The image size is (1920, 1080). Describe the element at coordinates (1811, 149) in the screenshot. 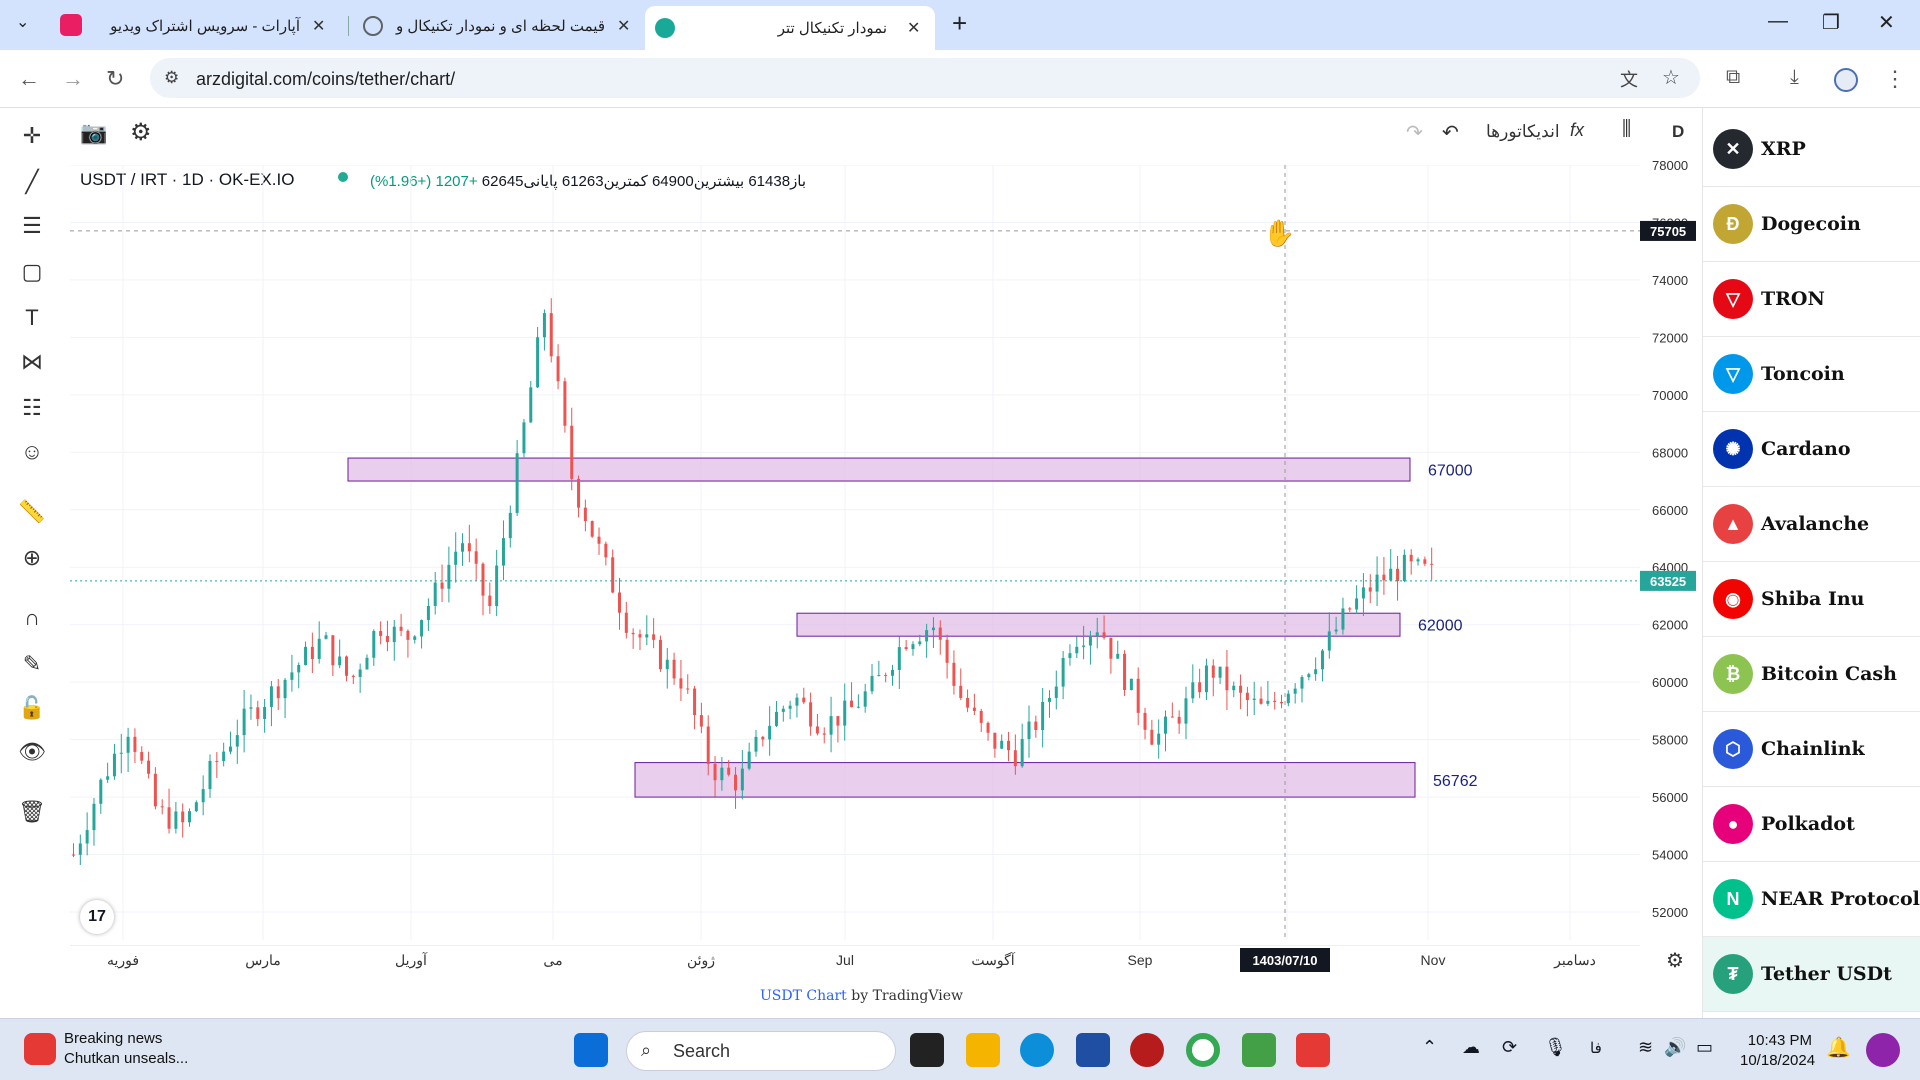

I see `coin-item-xrp: ✕ XRP` at that location.